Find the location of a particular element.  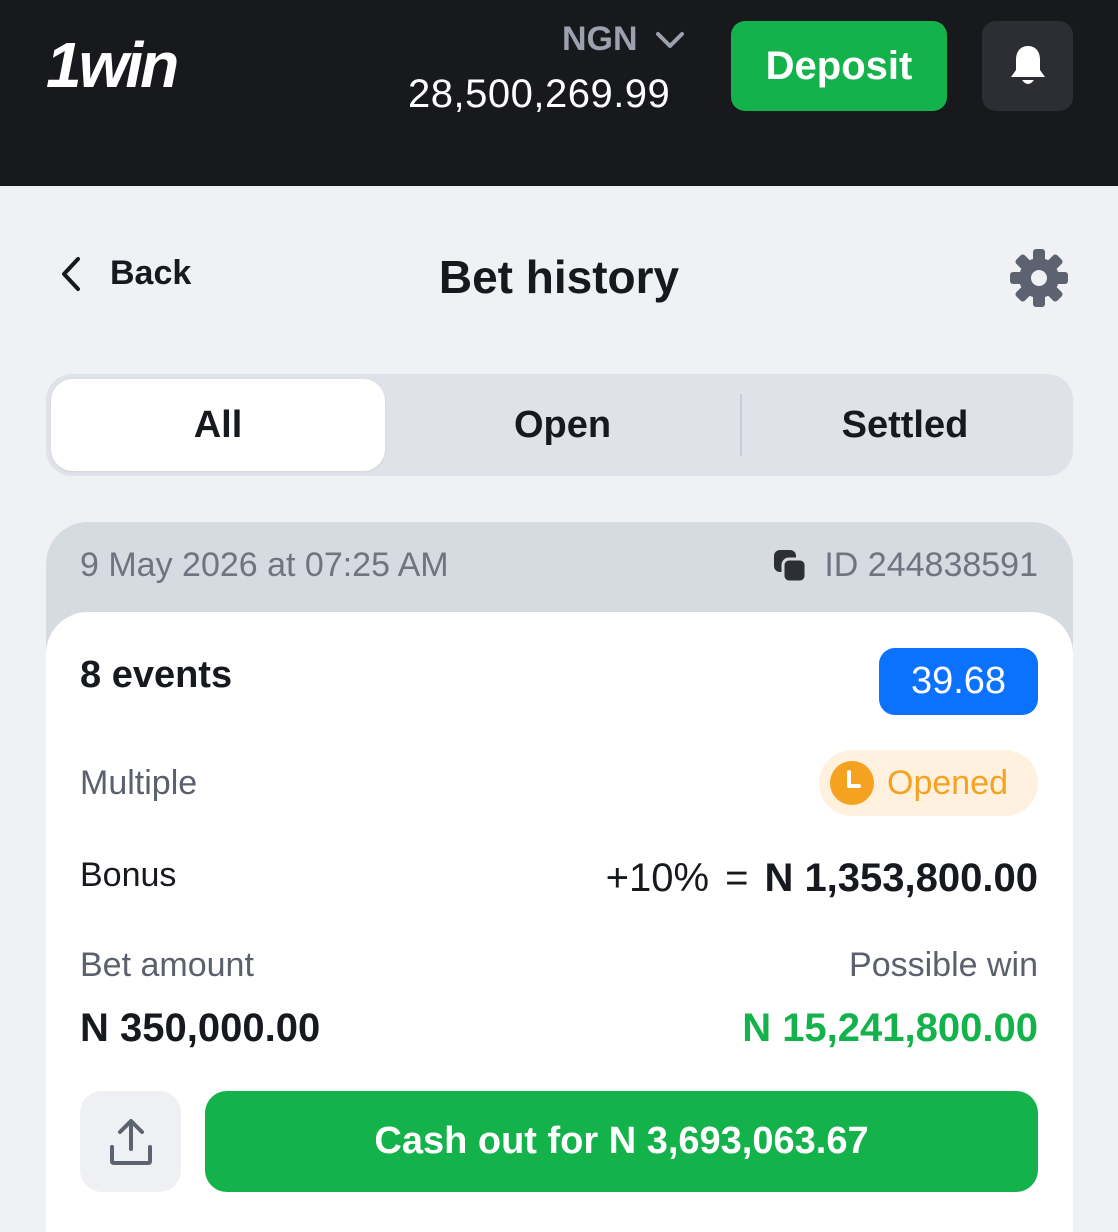

events-count: 8 events is located at coordinates (156, 675).